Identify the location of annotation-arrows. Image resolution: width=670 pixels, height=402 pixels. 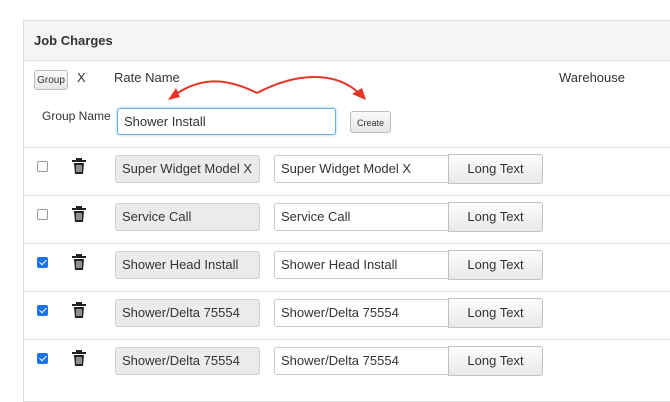
(267, 88).